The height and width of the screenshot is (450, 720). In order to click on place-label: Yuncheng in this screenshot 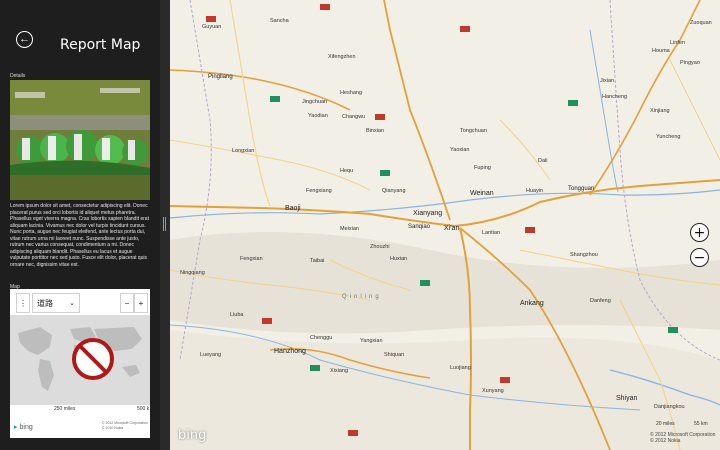, I will do `click(668, 137)`.